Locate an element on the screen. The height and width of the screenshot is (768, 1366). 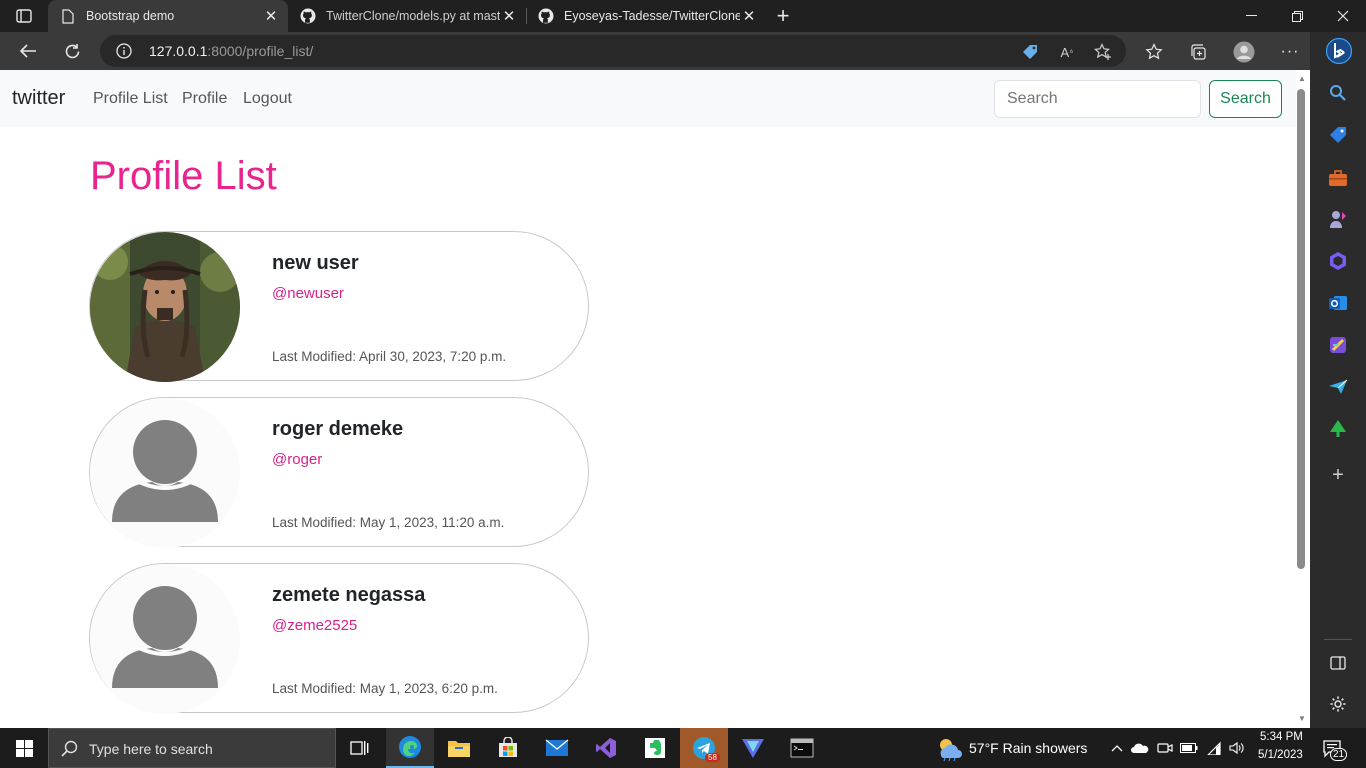
minimize-icon is located at coordinates (1251, 16).